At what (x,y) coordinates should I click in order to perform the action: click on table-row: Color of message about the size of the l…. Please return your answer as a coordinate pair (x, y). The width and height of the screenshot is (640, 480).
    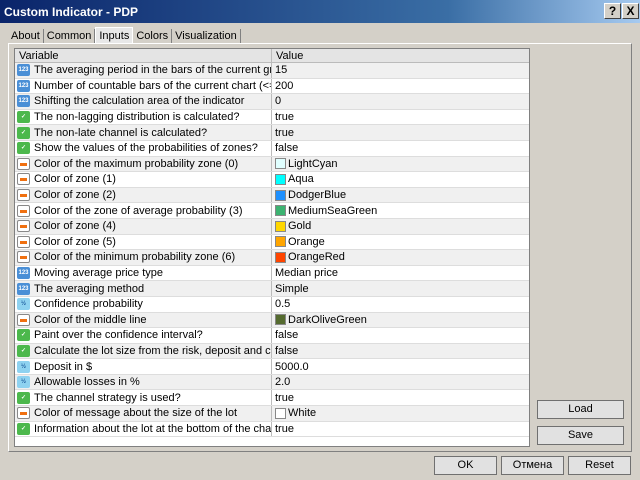
    Looking at the image, I should click on (272, 414).